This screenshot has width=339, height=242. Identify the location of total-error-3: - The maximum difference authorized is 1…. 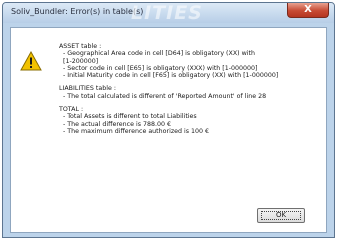
(136, 131).